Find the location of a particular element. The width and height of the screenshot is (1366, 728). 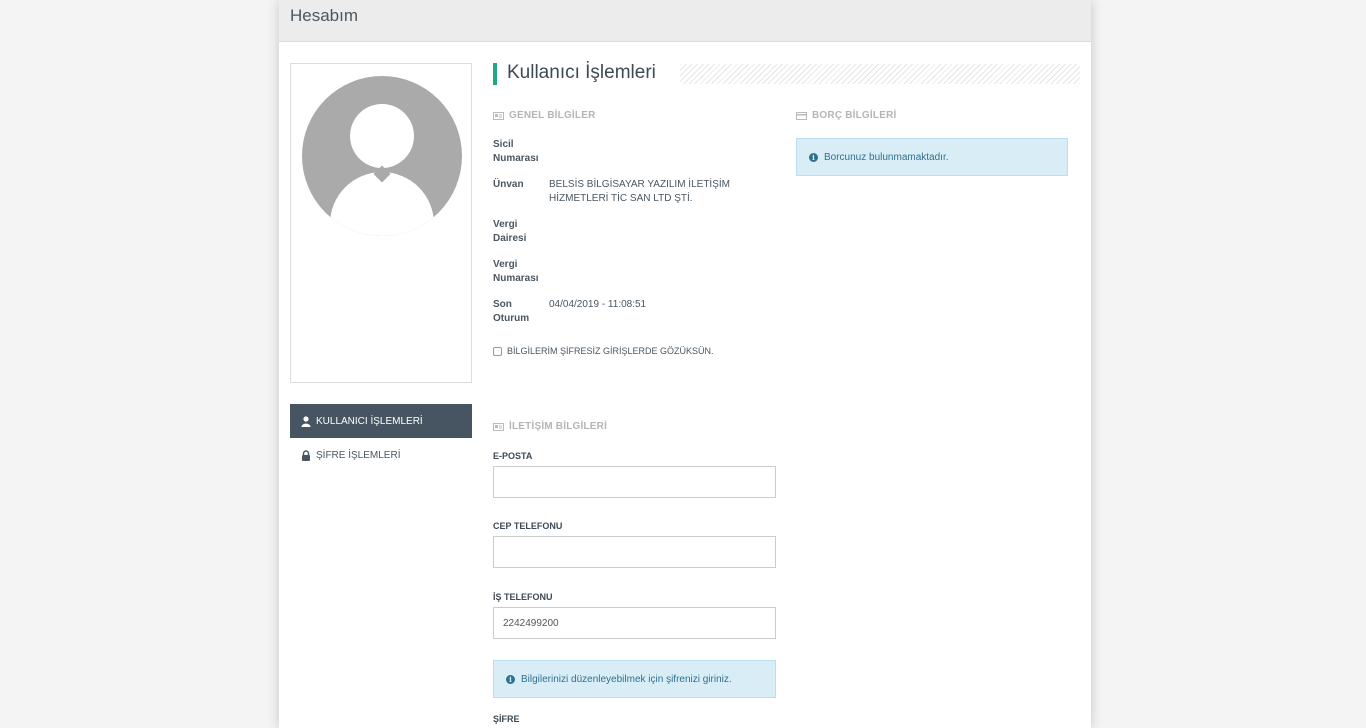

work-phone-label: İŞ TELEFONU is located at coordinates (523, 597).